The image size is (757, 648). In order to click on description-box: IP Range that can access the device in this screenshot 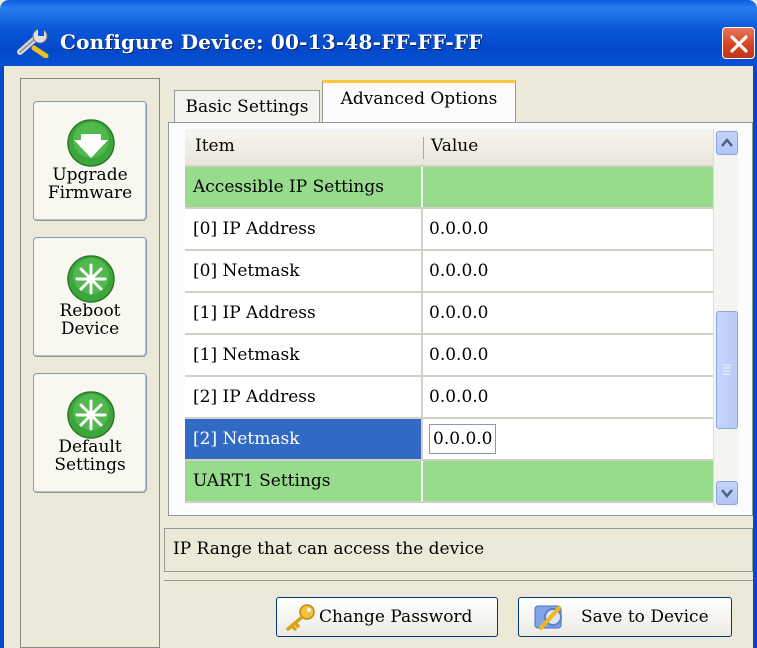, I will do `click(458, 550)`.